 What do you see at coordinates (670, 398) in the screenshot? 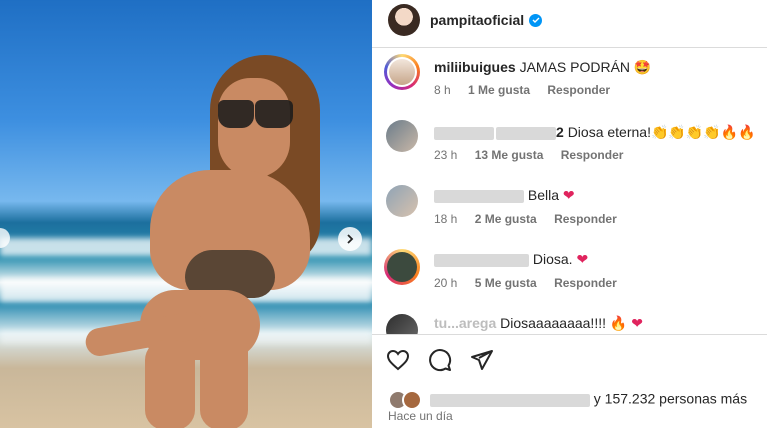
I see `likes-count-text: y 157.232 personas más` at bounding box center [670, 398].